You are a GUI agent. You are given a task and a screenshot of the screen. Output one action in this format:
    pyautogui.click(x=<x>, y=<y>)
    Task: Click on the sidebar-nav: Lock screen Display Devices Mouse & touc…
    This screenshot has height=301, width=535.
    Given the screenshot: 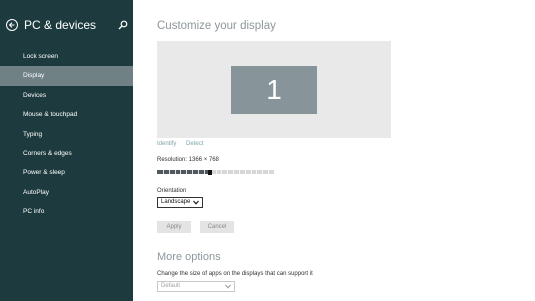 What is the action you would take?
    pyautogui.click(x=66, y=134)
    